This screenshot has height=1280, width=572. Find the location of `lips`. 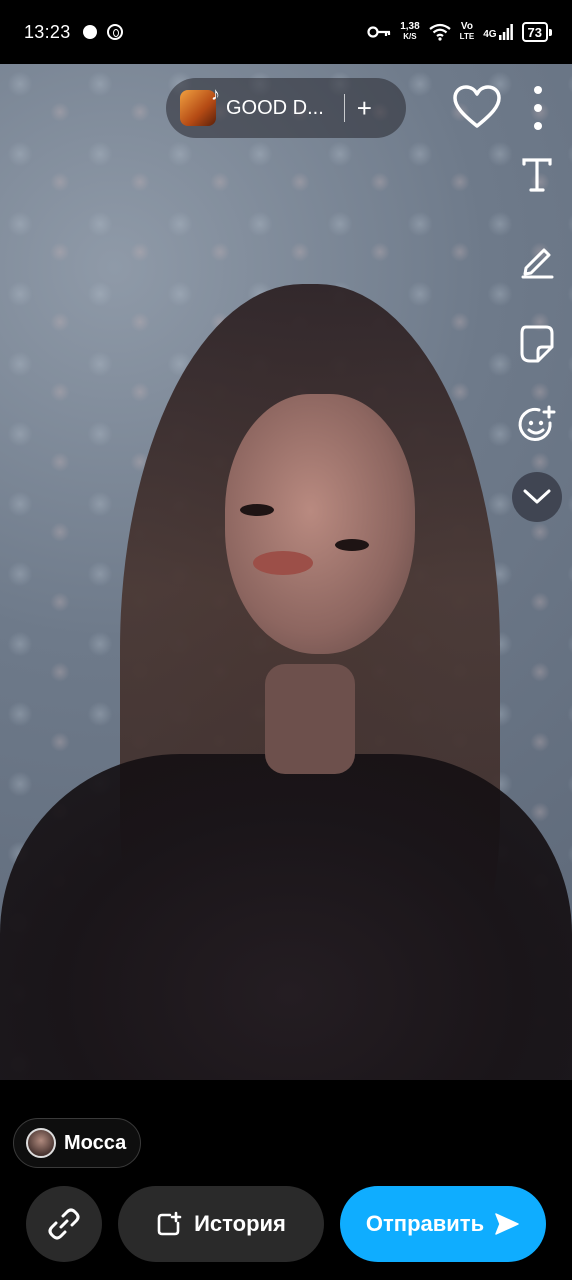

lips is located at coordinates (283, 563).